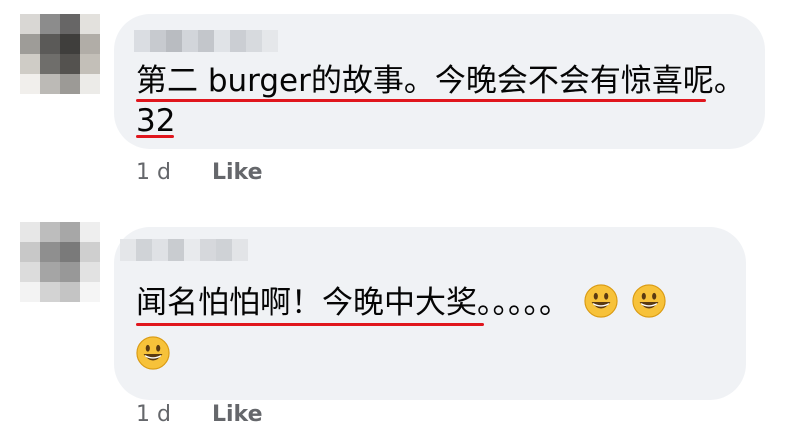  I want to click on comment-text: 闻名怕怕啊！今晚中大奖。。。。。, so click(353, 303).